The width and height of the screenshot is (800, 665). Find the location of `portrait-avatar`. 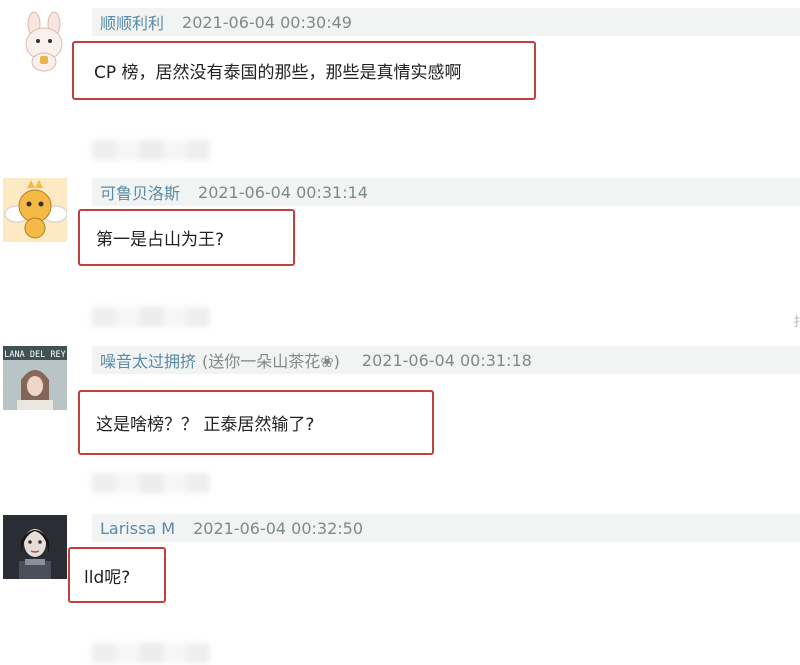

portrait-avatar is located at coordinates (35, 547).